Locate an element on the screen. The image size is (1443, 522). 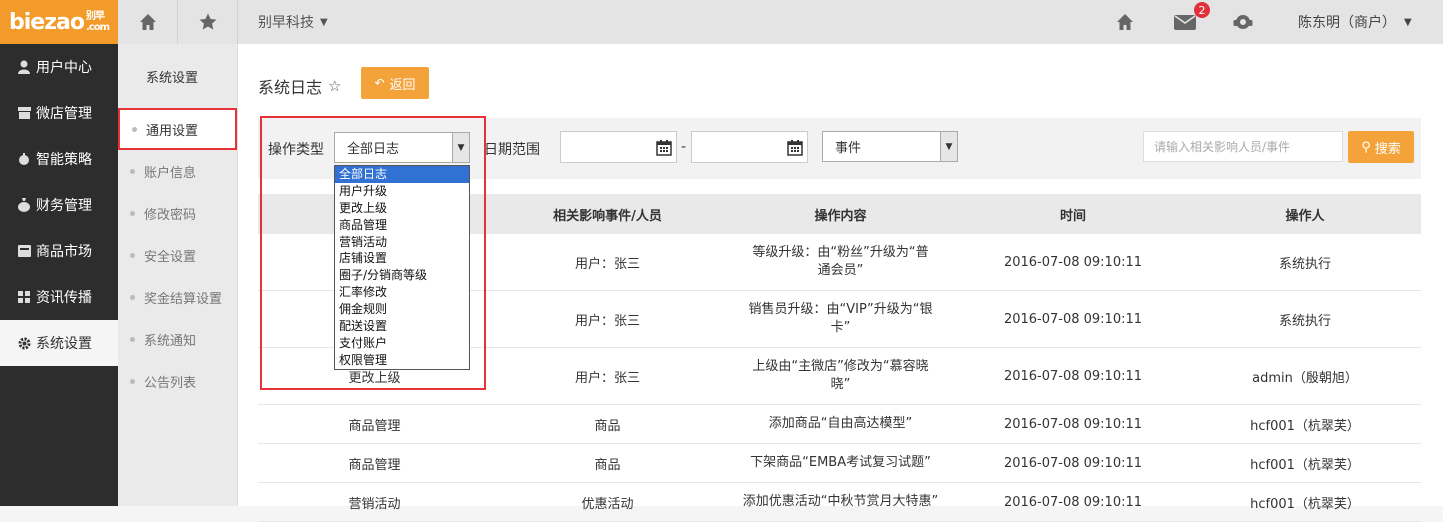
messages-button: 2 is located at coordinates (1190, 22).